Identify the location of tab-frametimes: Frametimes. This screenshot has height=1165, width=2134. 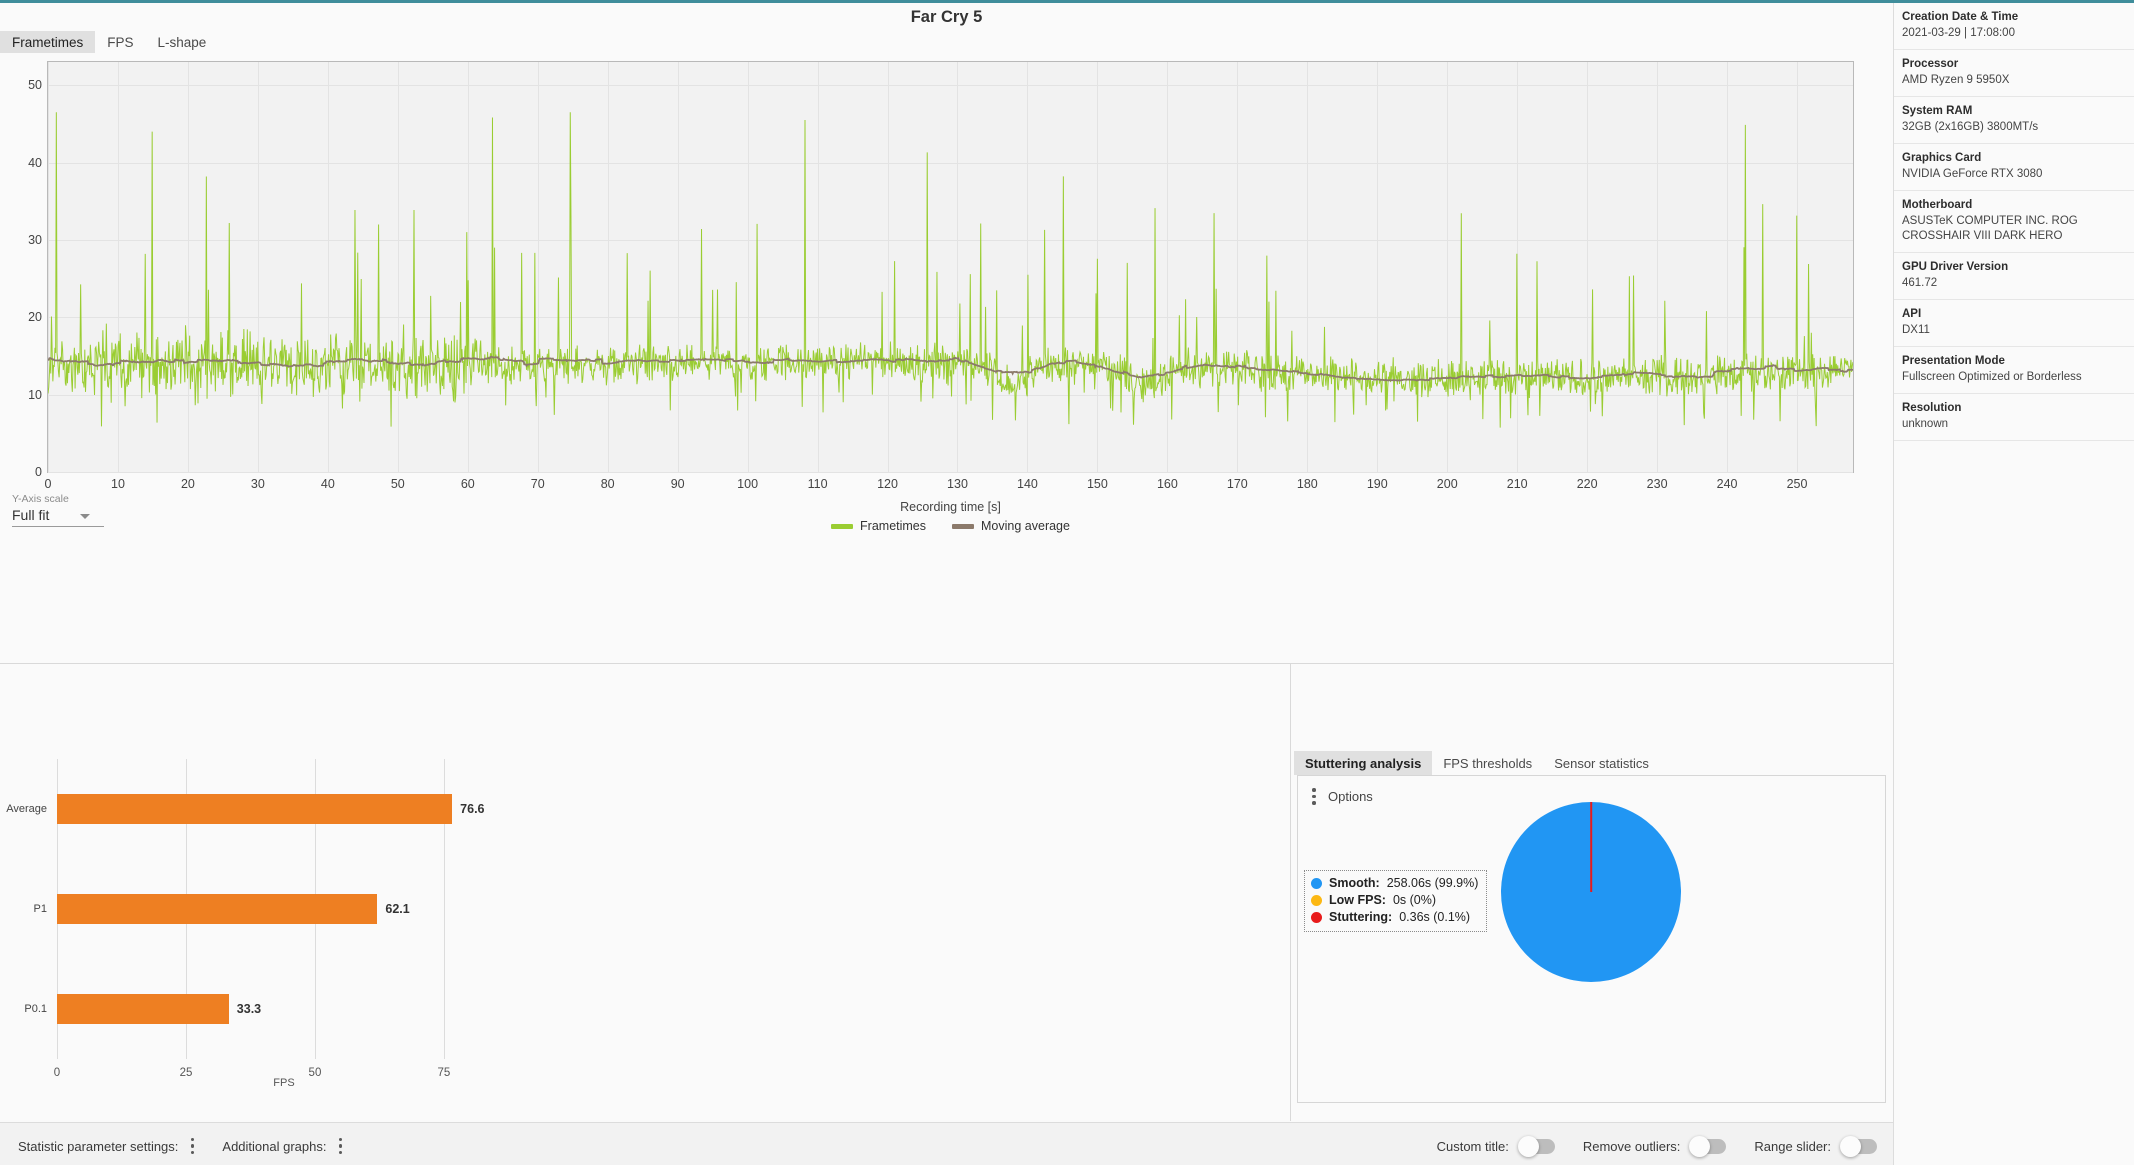
(48, 42).